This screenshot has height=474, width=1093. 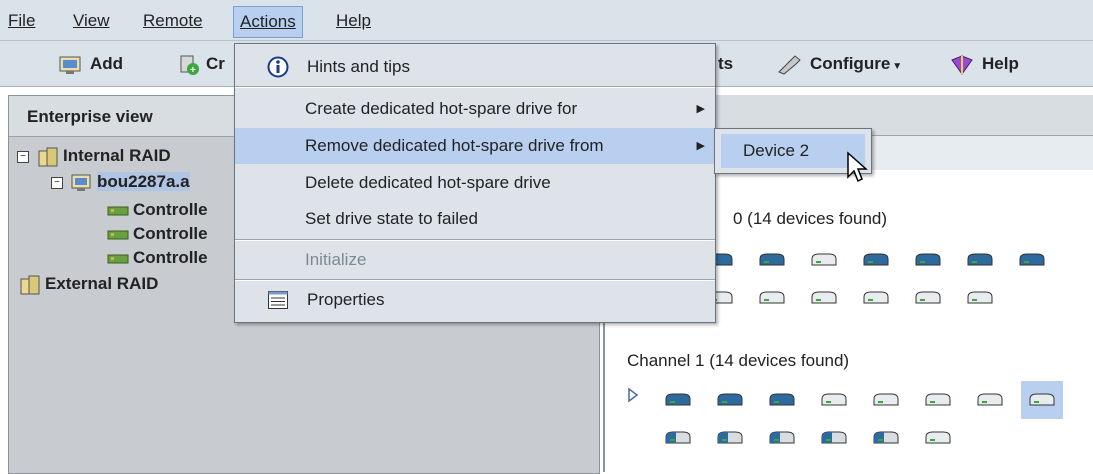 I want to click on help-button: Help, so click(x=983, y=64).